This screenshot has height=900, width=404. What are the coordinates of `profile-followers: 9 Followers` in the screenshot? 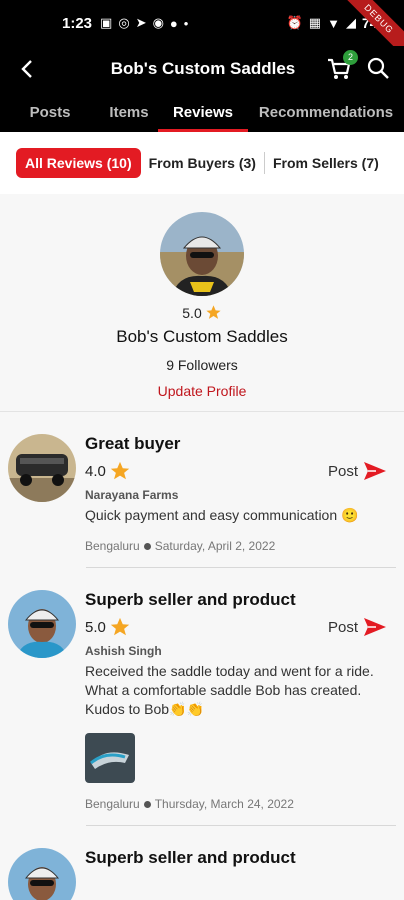 It's located at (202, 365).